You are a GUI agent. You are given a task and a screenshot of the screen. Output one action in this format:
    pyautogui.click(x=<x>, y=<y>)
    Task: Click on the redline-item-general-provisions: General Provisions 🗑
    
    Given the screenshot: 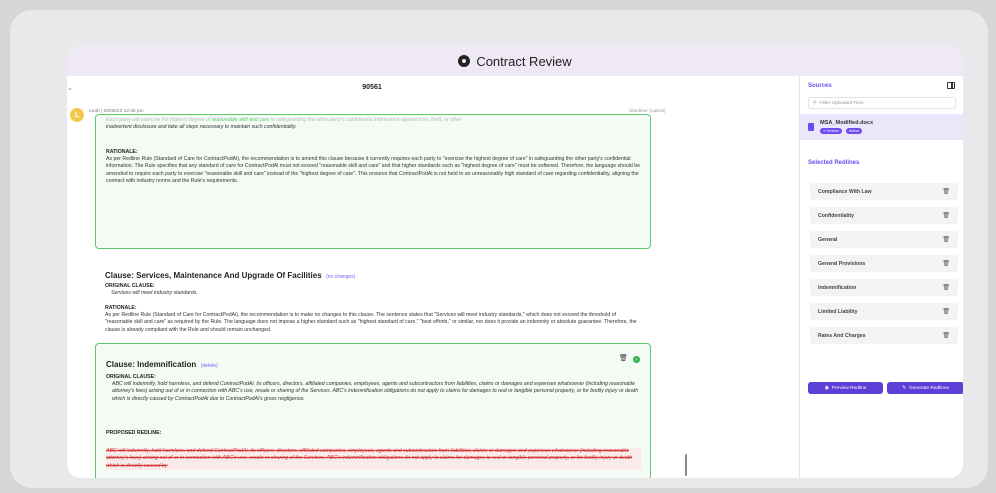 What is the action you would take?
    pyautogui.click(x=884, y=263)
    